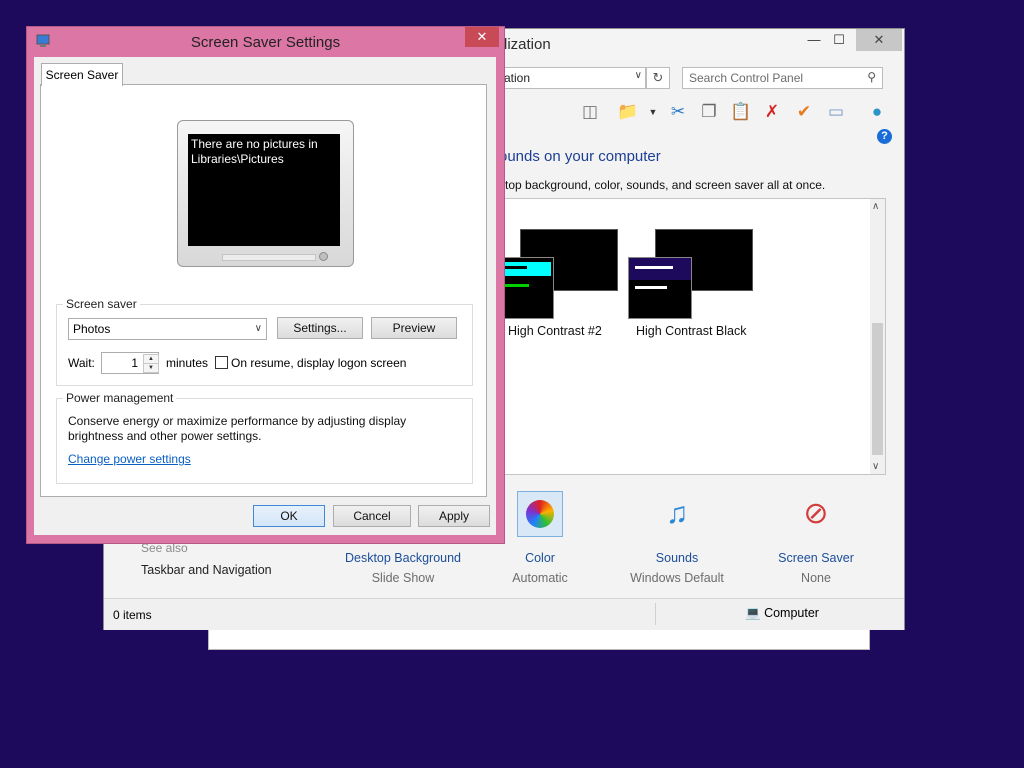  I want to click on sounds-item: ♫ Sounds Windows Default, so click(677, 538).